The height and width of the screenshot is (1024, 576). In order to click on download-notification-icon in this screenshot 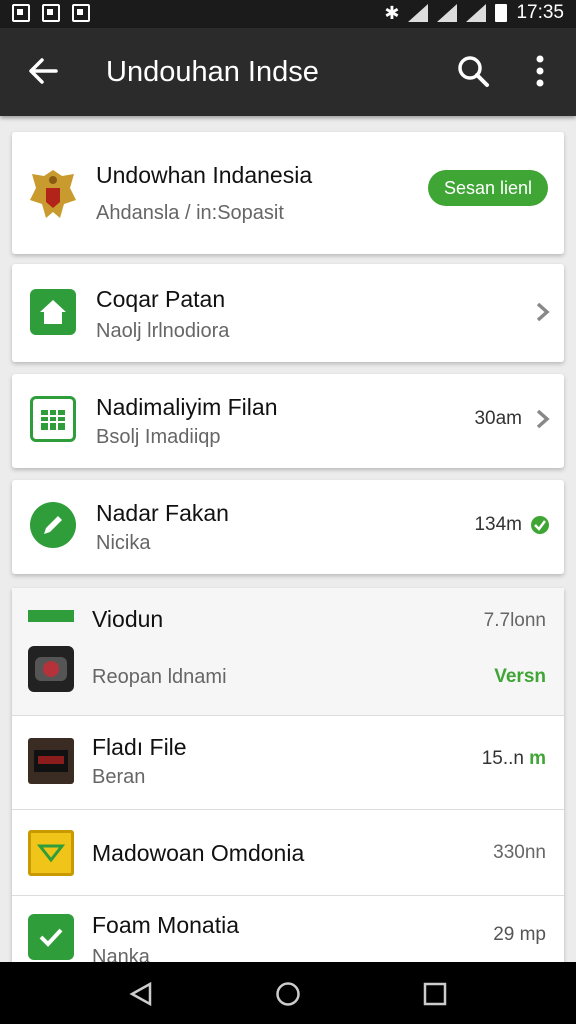, I will do `click(81, 13)`.